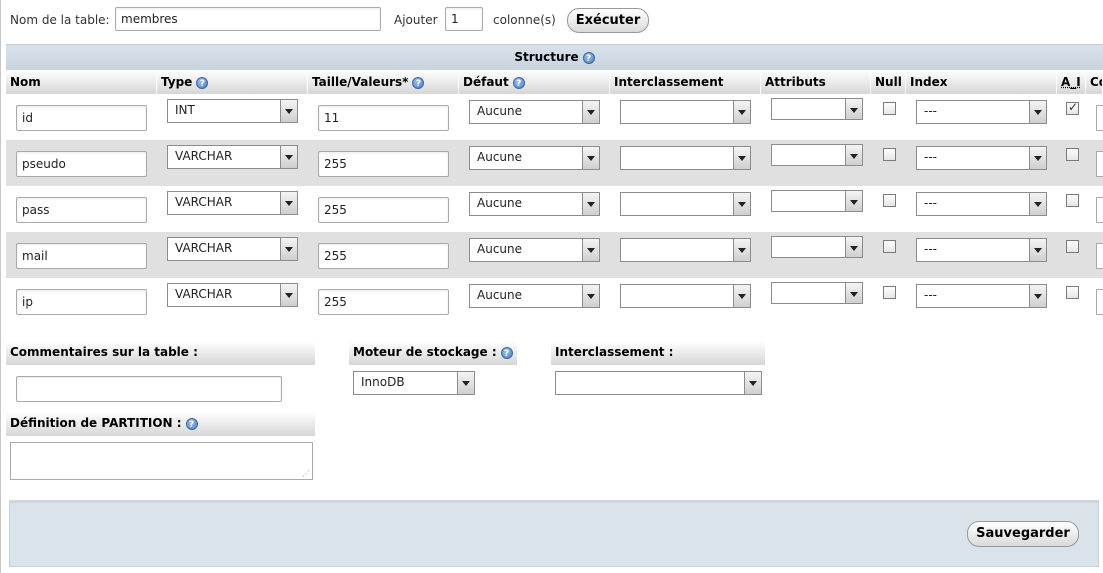 The height and width of the screenshot is (573, 1103). Describe the element at coordinates (614, 352) in the screenshot. I see `collation-label: Interclassement :` at that location.